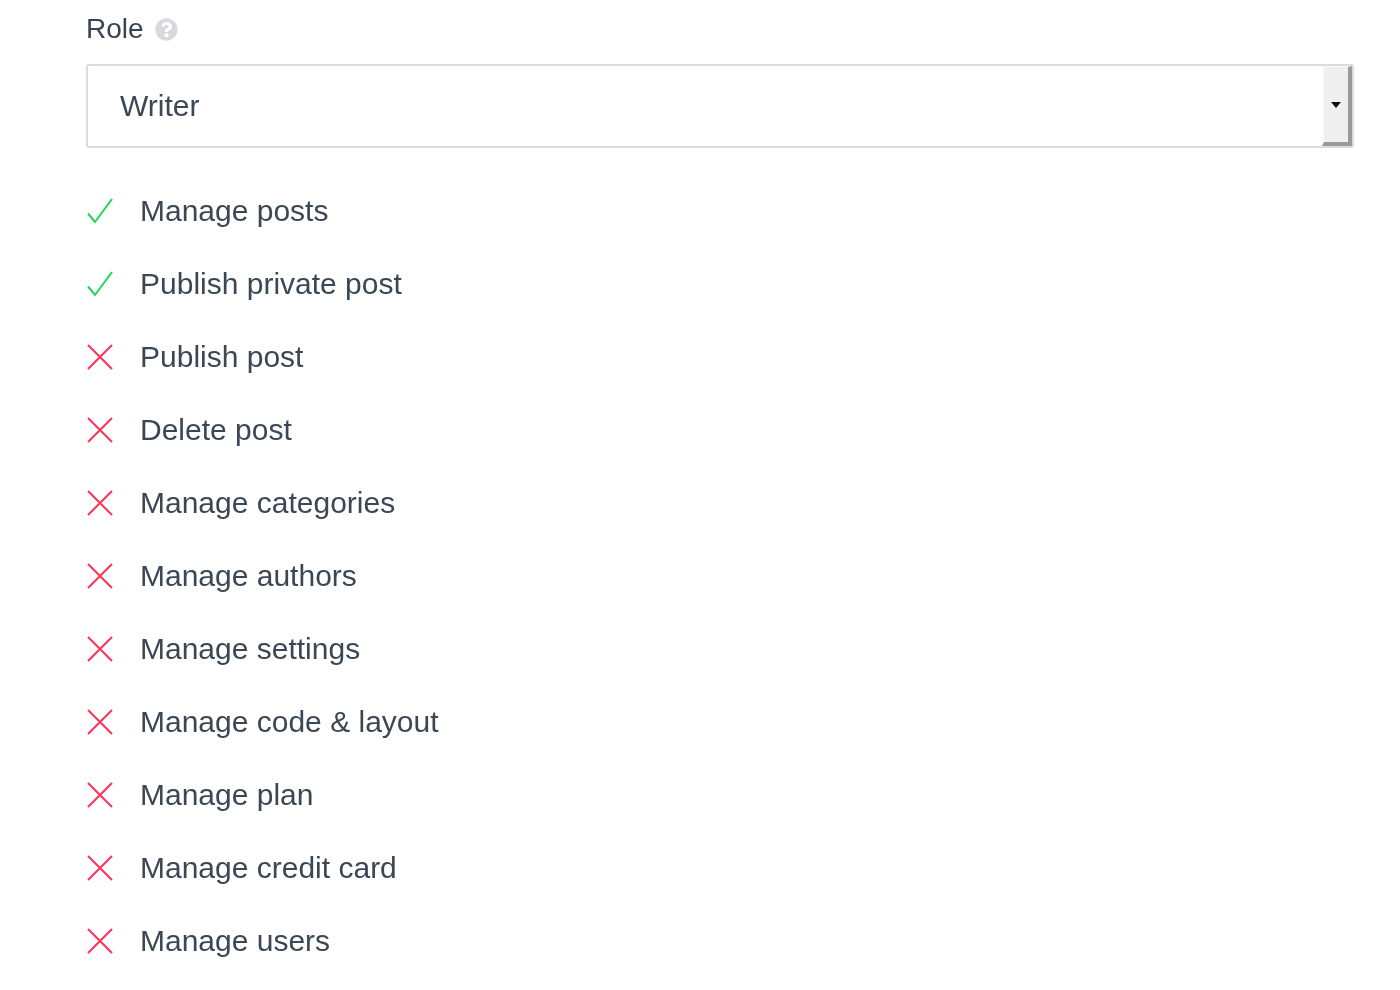 This screenshot has height=990, width=1400. What do you see at coordinates (720, 106) in the screenshot?
I see `role-select: Writer` at bounding box center [720, 106].